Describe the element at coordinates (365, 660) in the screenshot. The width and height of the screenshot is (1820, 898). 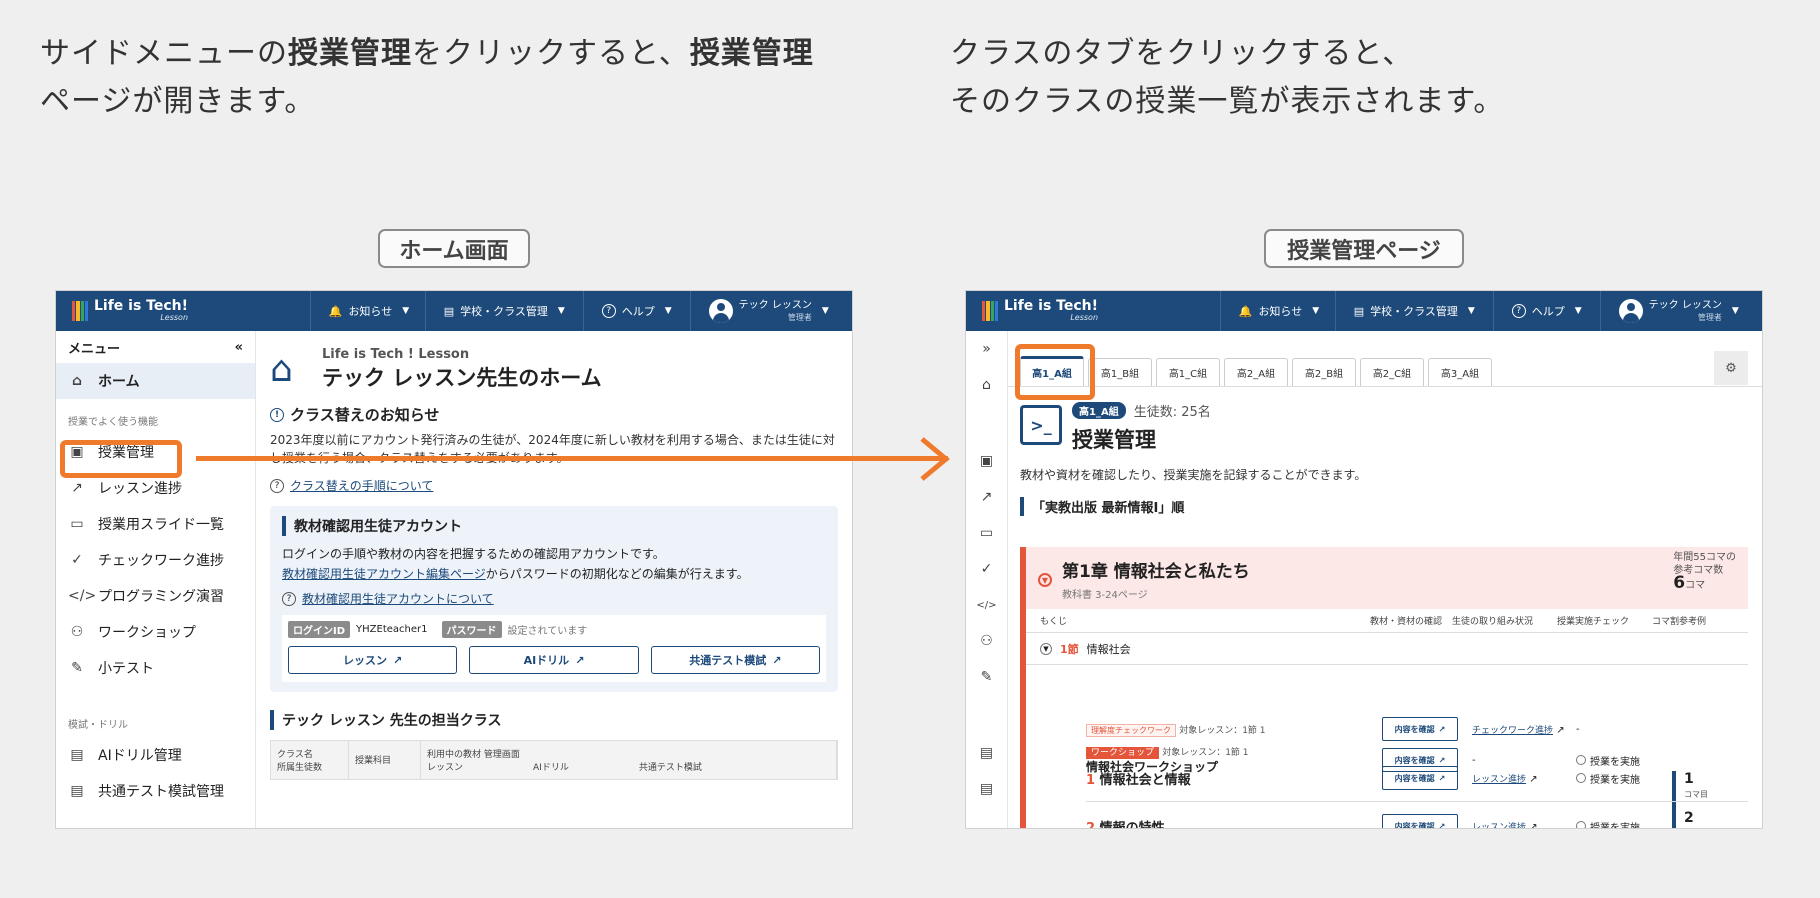
I see `button-label: レッスン` at that location.